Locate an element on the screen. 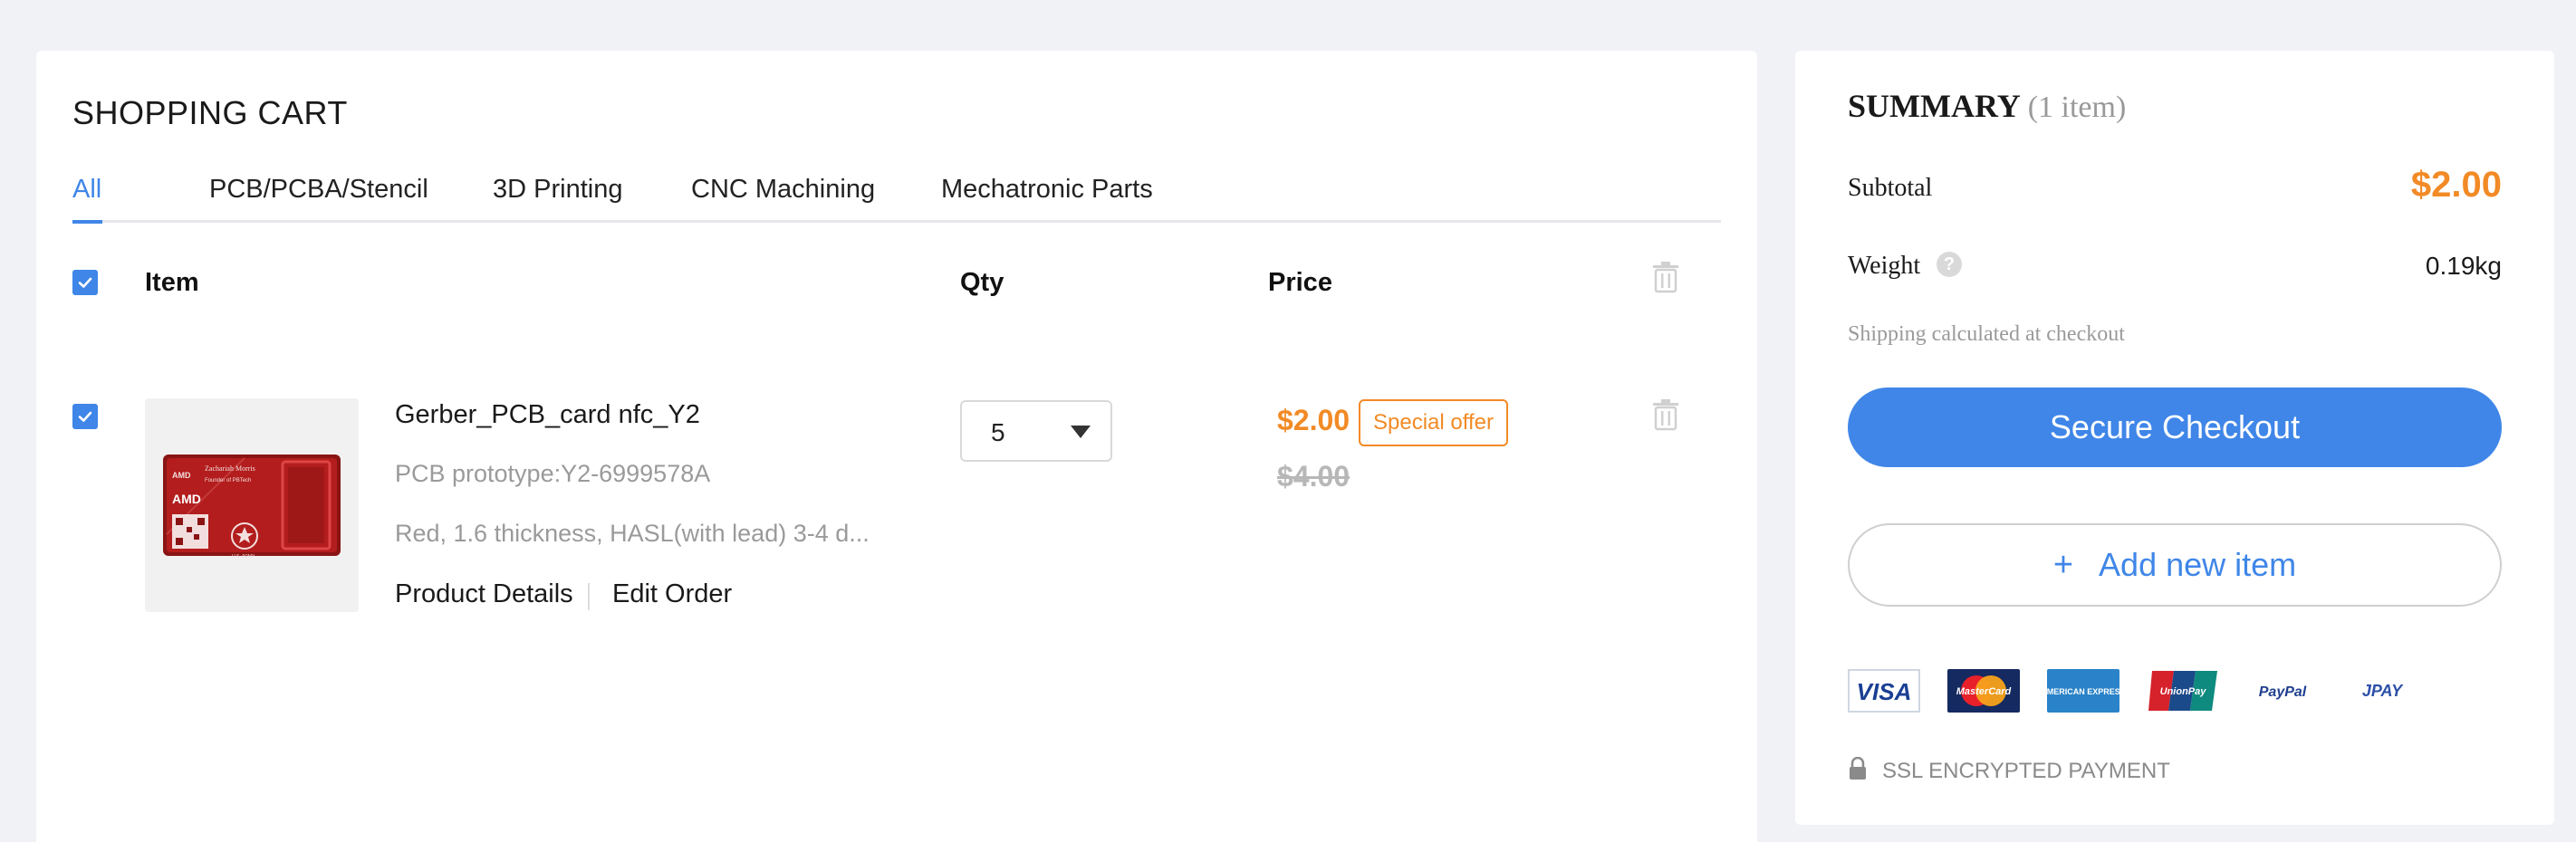  item-checkbox is located at coordinates (85, 416).